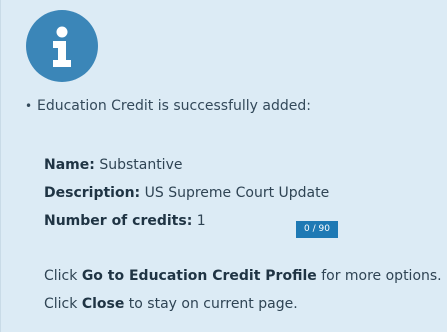  Describe the element at coordinates (201, 221) in the screenshot. I see `credits-value: 1` at that location.